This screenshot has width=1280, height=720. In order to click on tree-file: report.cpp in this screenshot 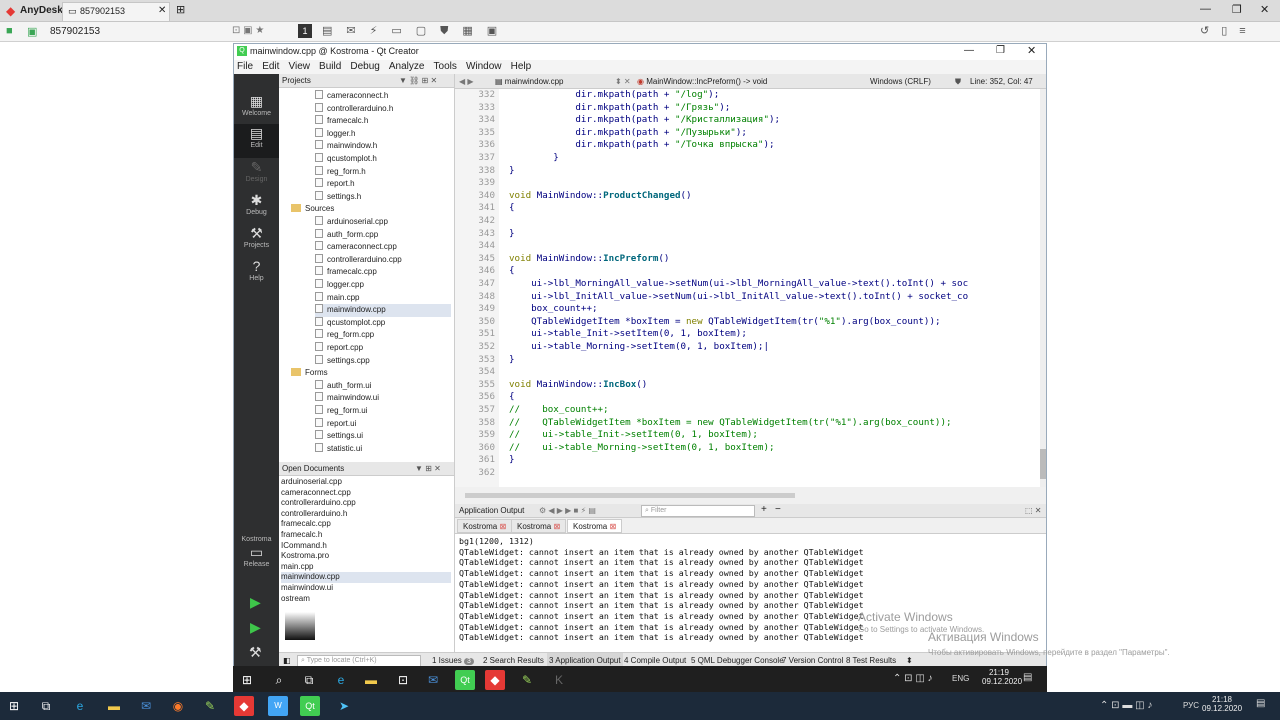, I will do `click(383, 348)`.